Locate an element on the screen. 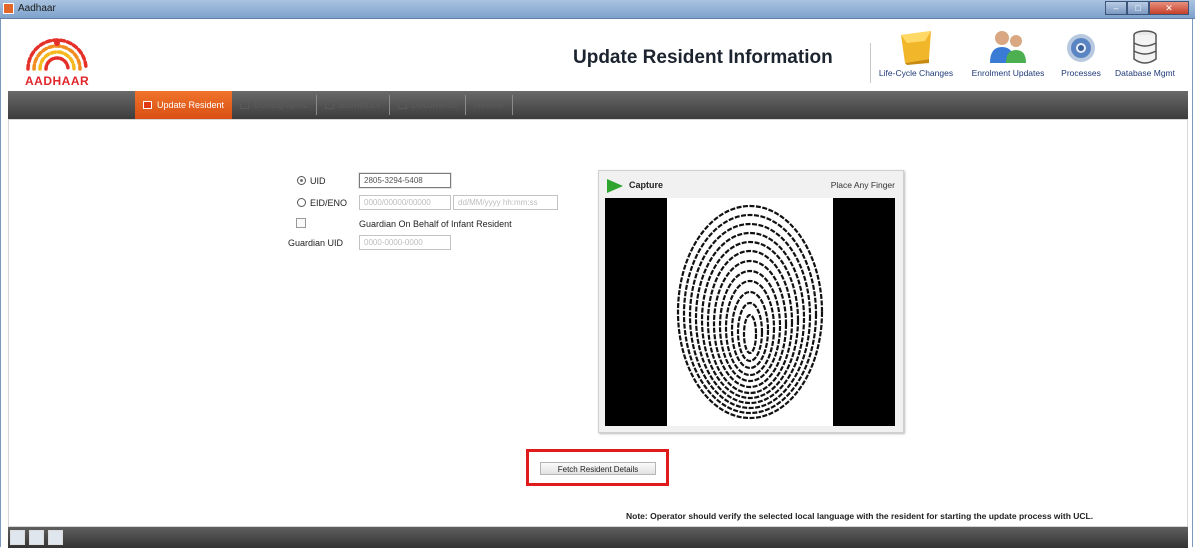  tab-documents: Documents is located at coordinates (428, 105).